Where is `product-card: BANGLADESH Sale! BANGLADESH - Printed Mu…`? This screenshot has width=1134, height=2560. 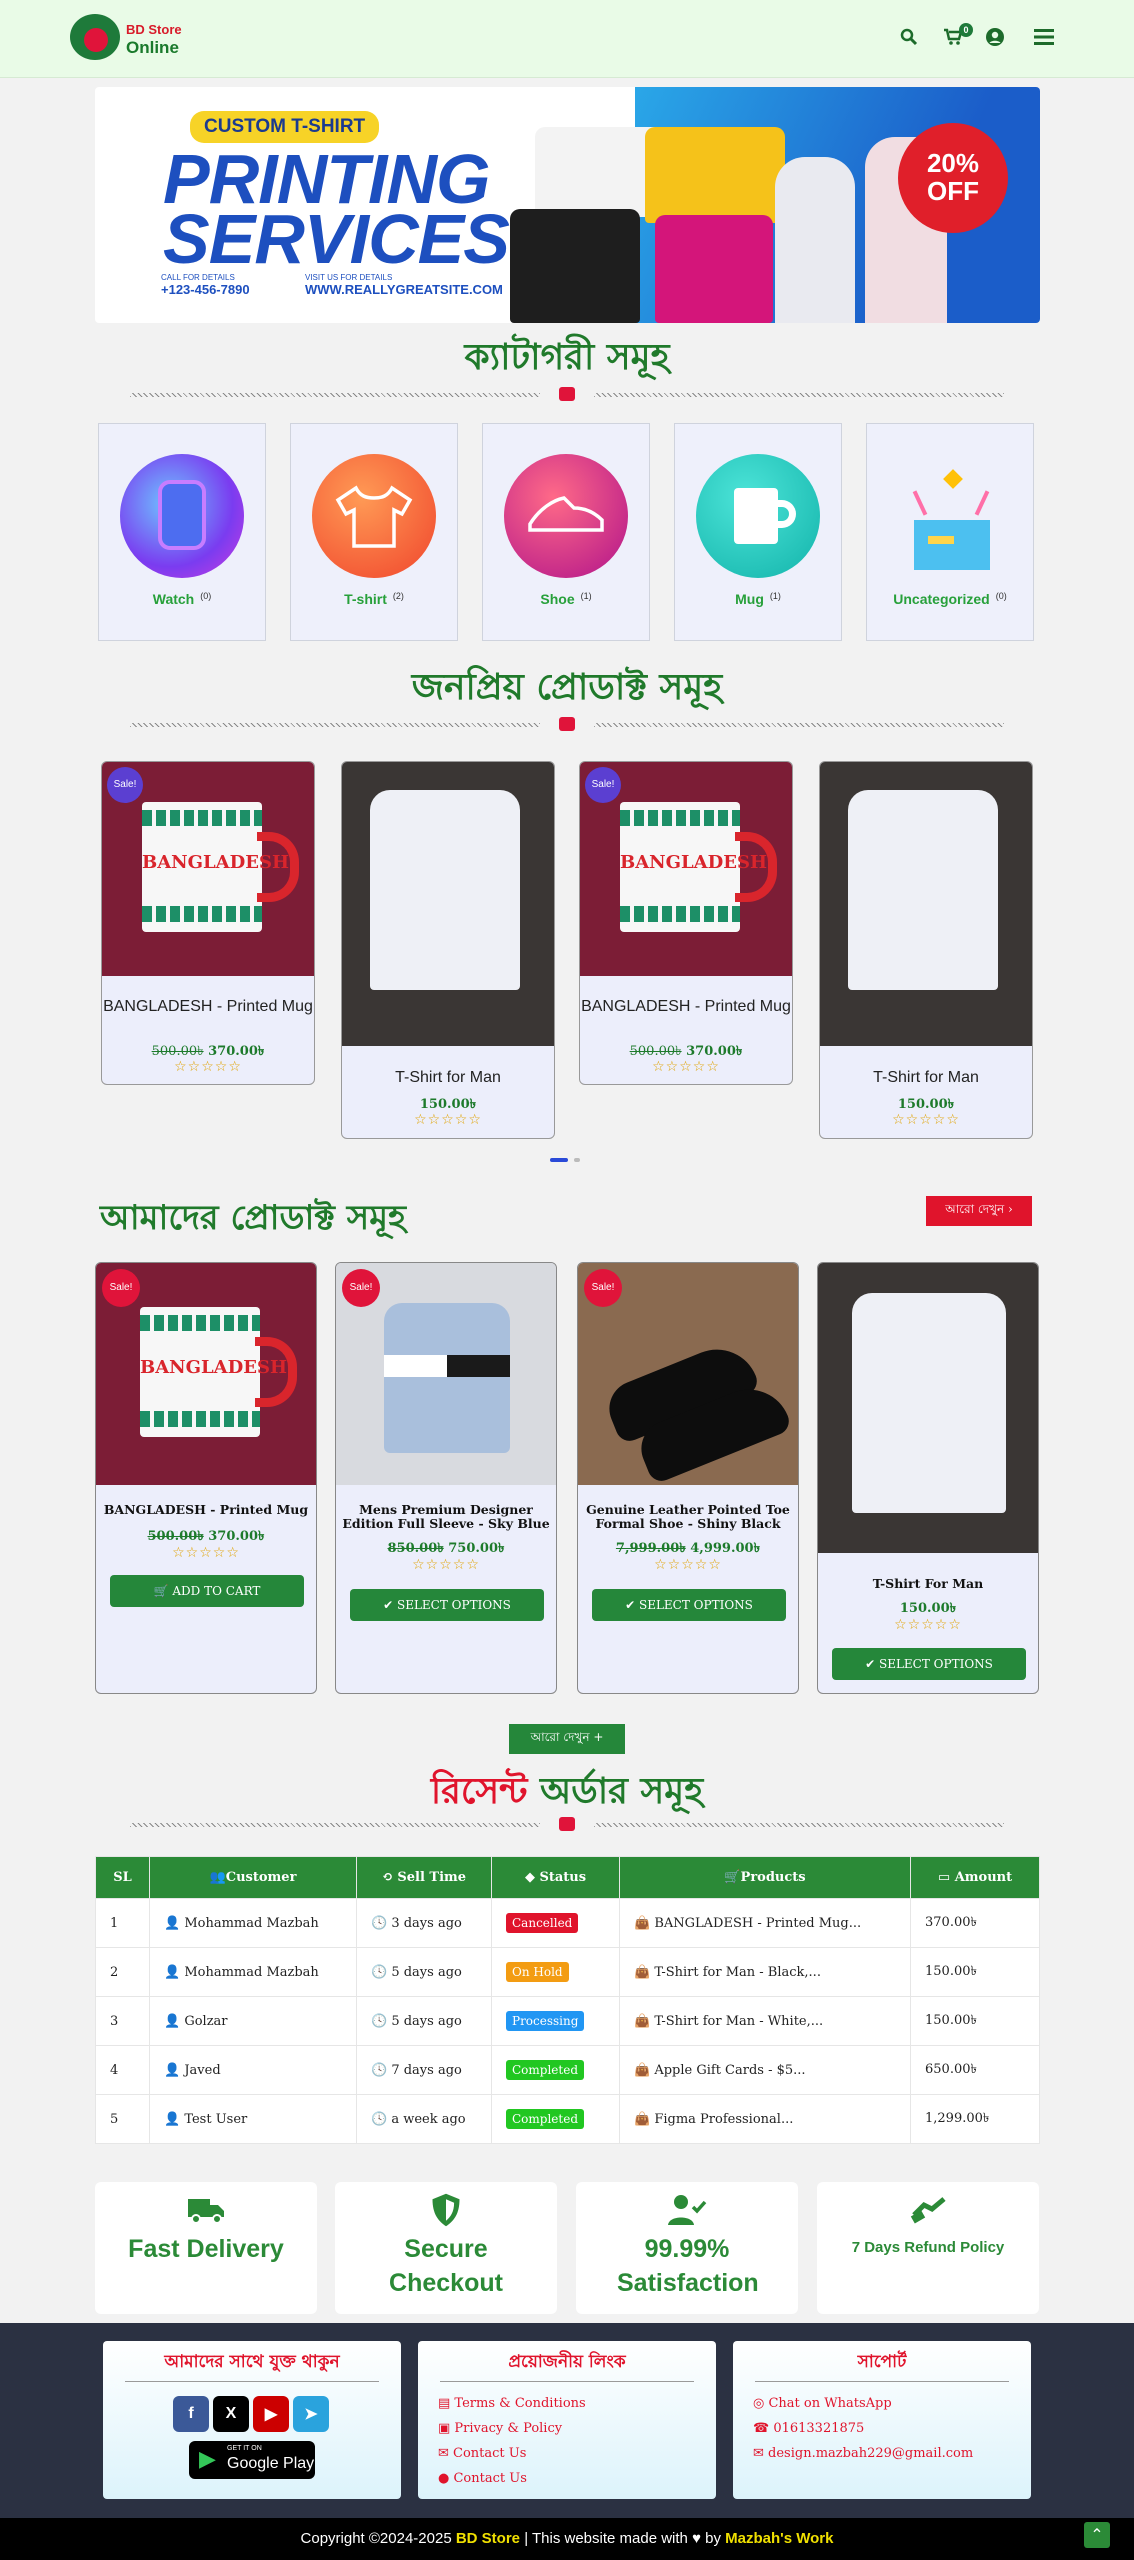
product-card: BANGLADESH Sale! BANGLADESH - Printed Mu… is located at coordinates (206, 1478).